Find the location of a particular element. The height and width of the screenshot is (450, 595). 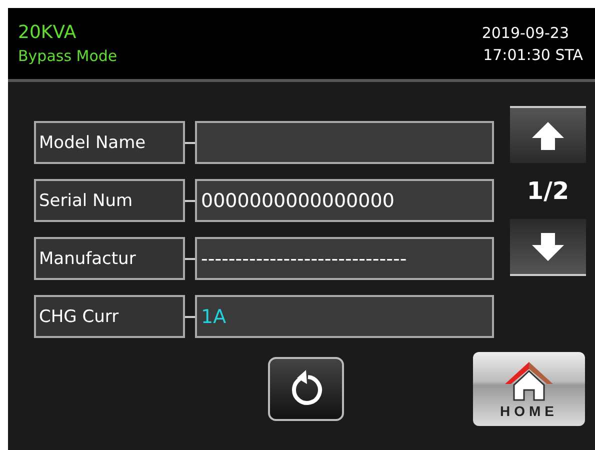

field-label: Serial Num is located at coordinates (109, 200).